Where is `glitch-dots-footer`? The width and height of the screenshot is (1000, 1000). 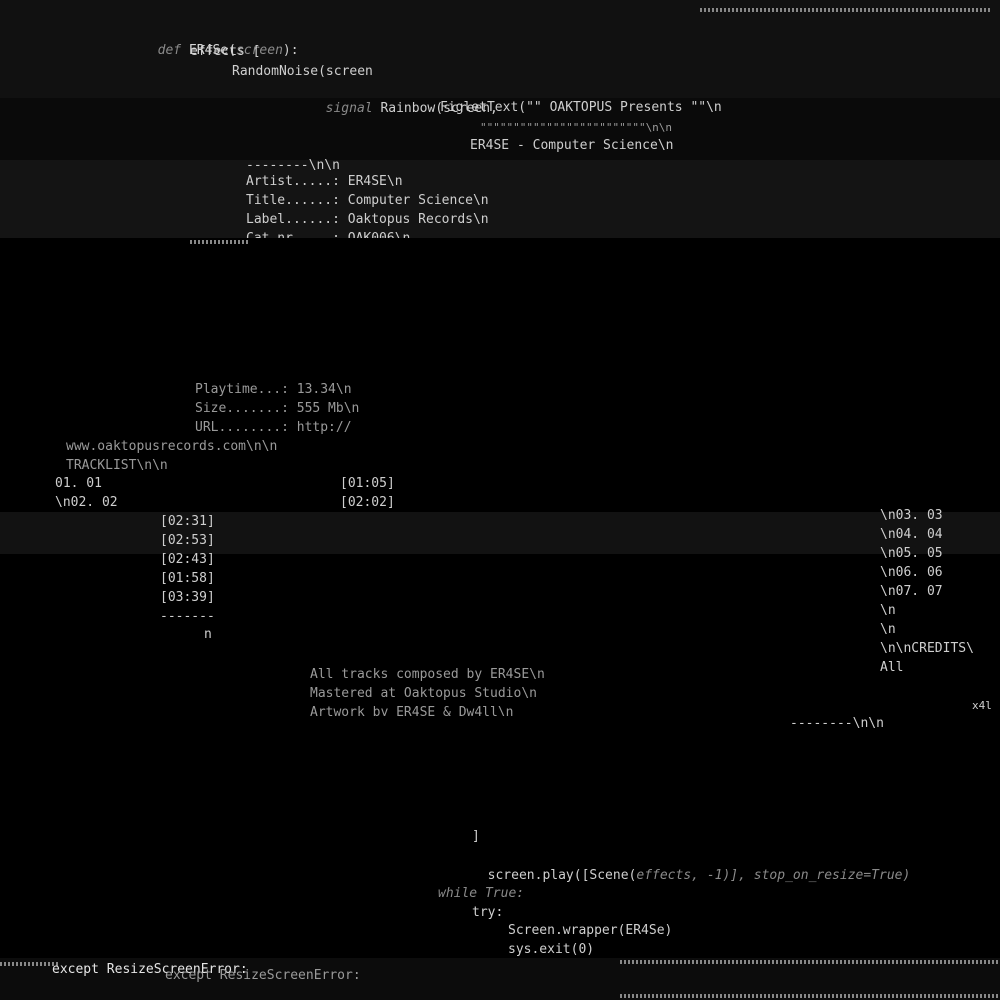 glitch-dots-footer is located at coordinates (810, 996).